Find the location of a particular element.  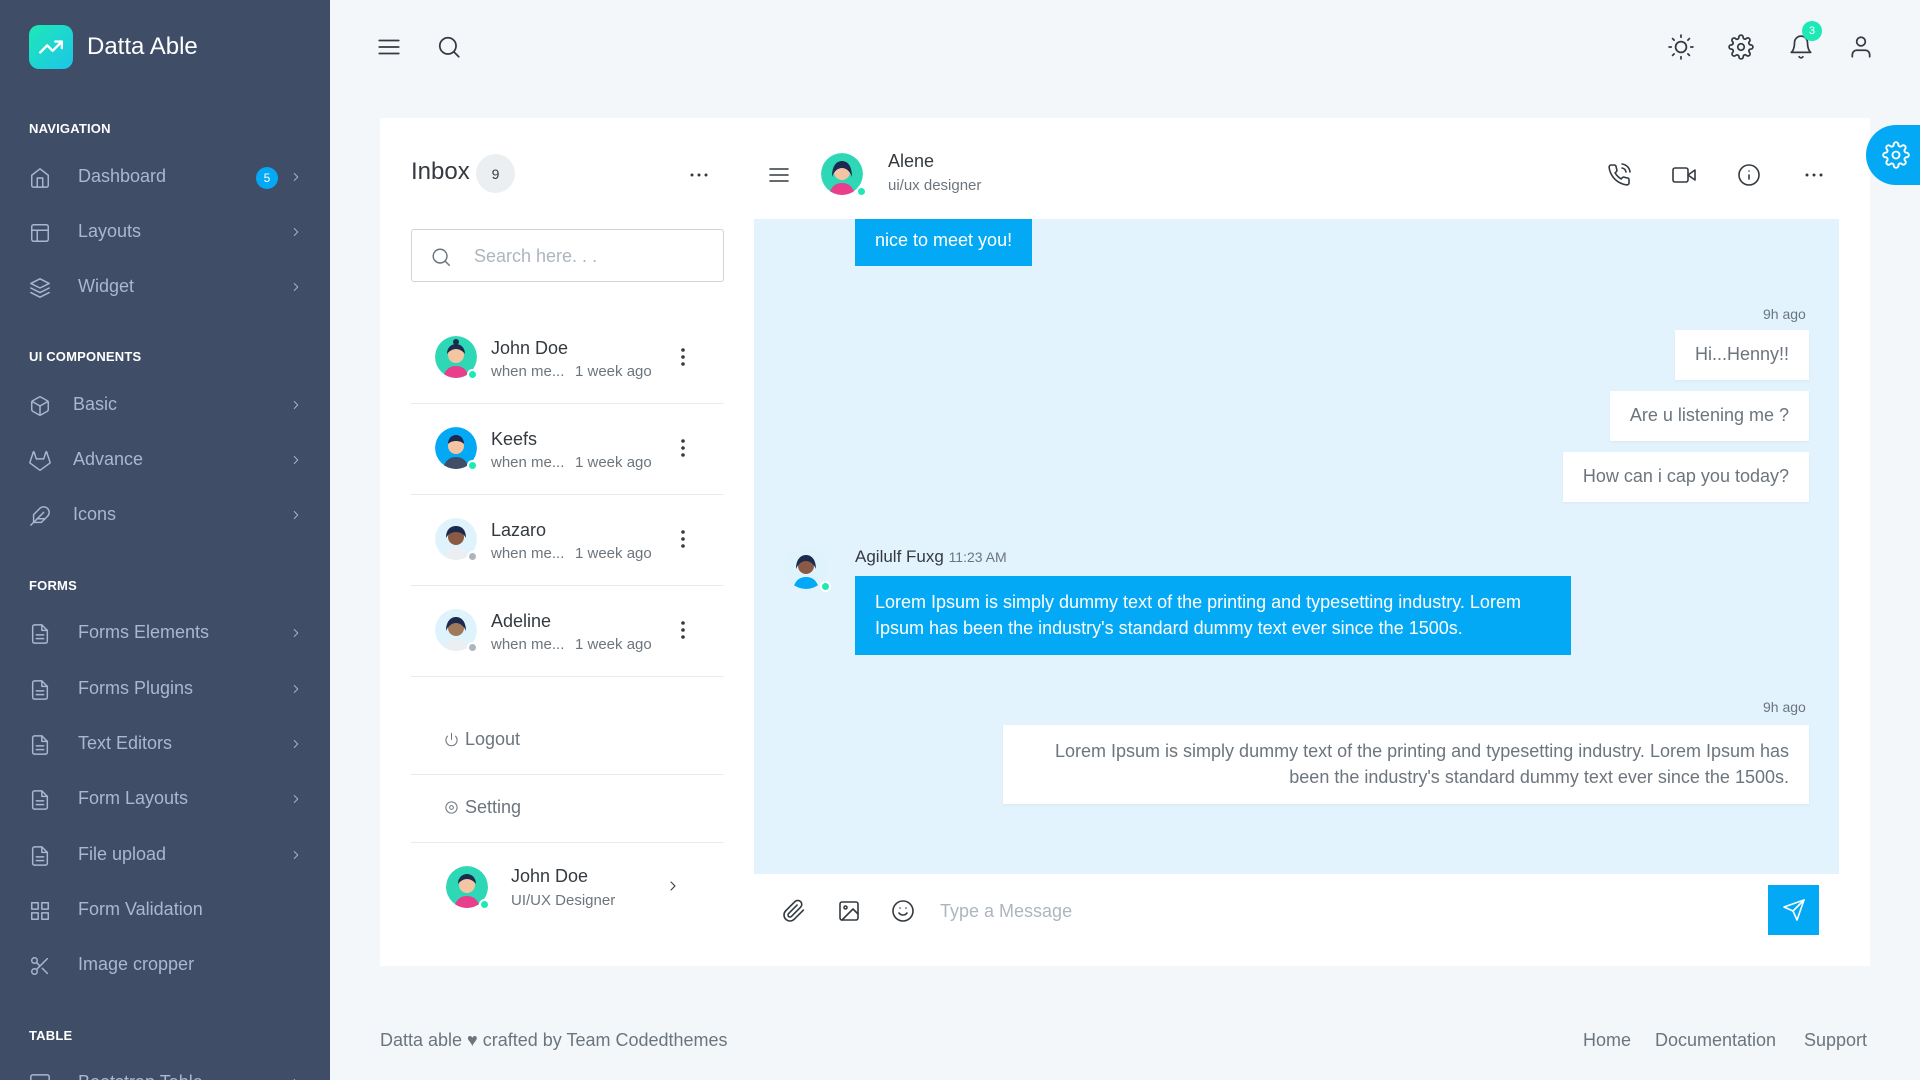

sidebar-item-icons: Icons is located at coordinates (165, 515).